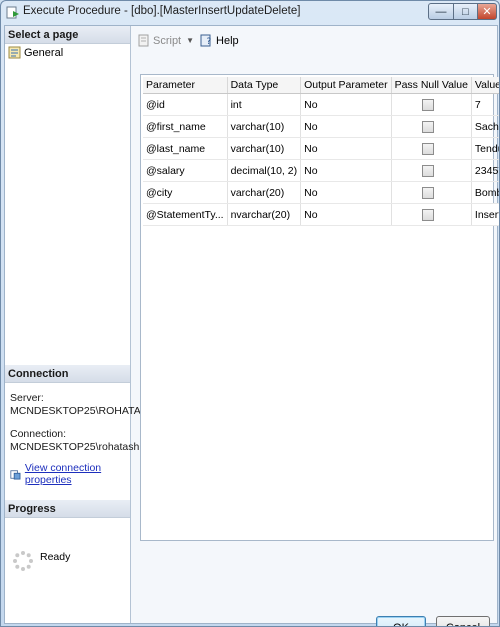 This screenshot has width=500, height=627. I want to click on column-header-data-type: Data Type, so click(264, 85).